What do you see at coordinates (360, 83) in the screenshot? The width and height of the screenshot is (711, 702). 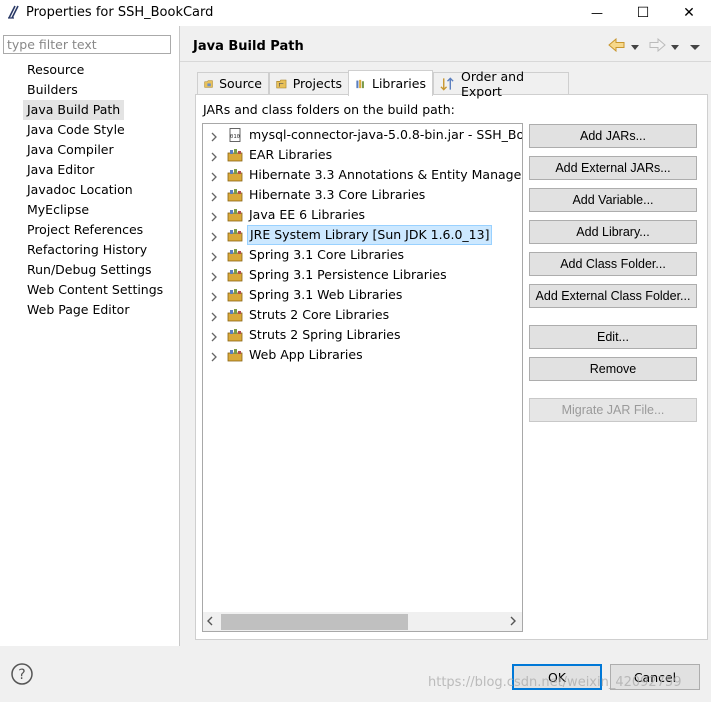 I see `libraries-icon` at bounding box center [360, 83].